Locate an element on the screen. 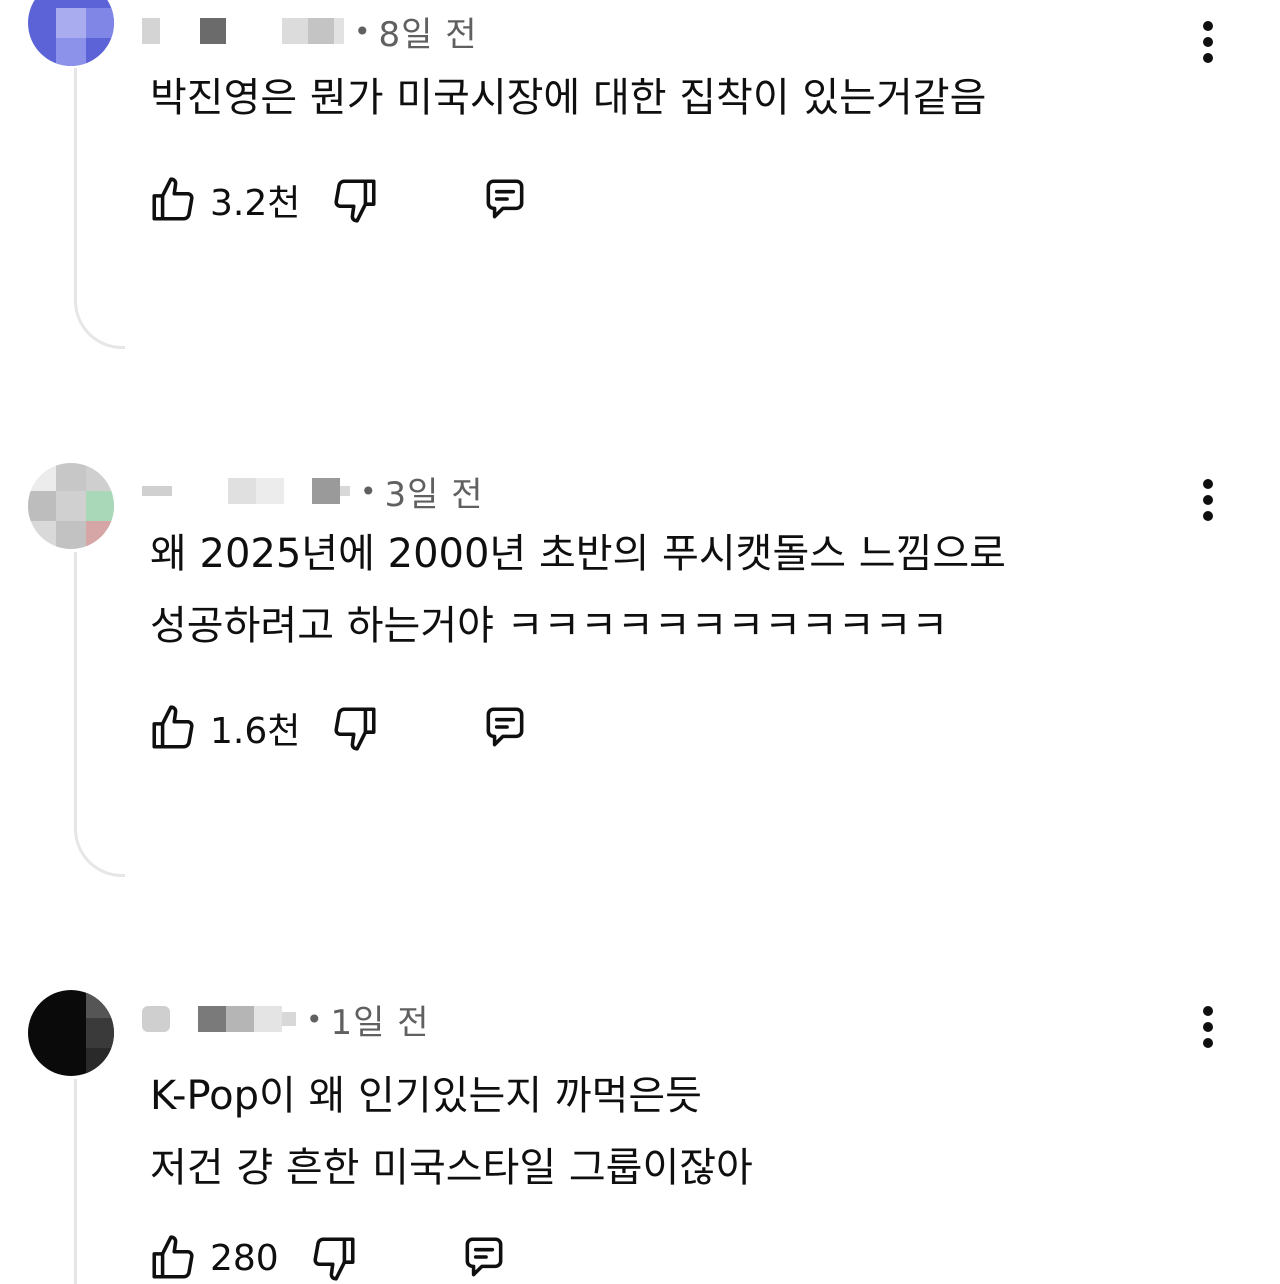  comment-meta: • 3일 전 is located at coordinates (313, 493).